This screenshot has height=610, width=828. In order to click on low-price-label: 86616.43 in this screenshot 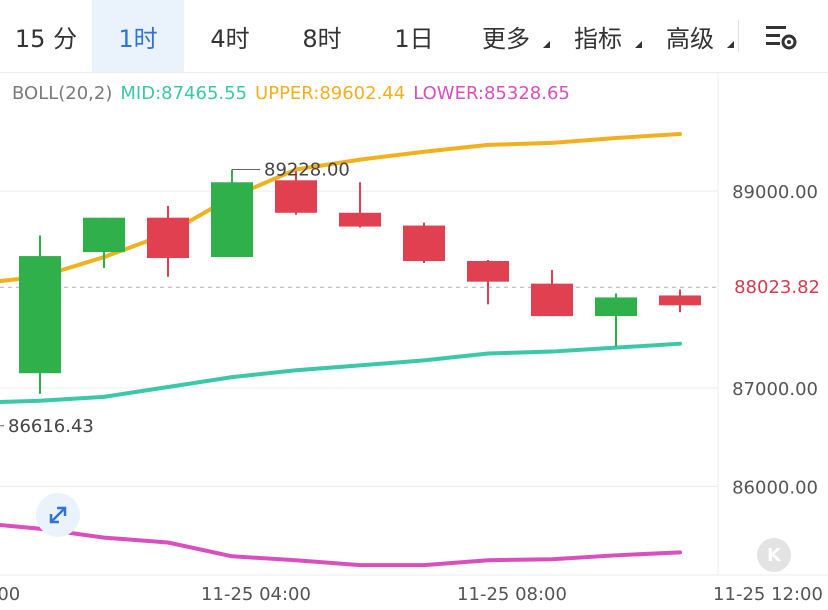, I will do `click(51, 426)`.